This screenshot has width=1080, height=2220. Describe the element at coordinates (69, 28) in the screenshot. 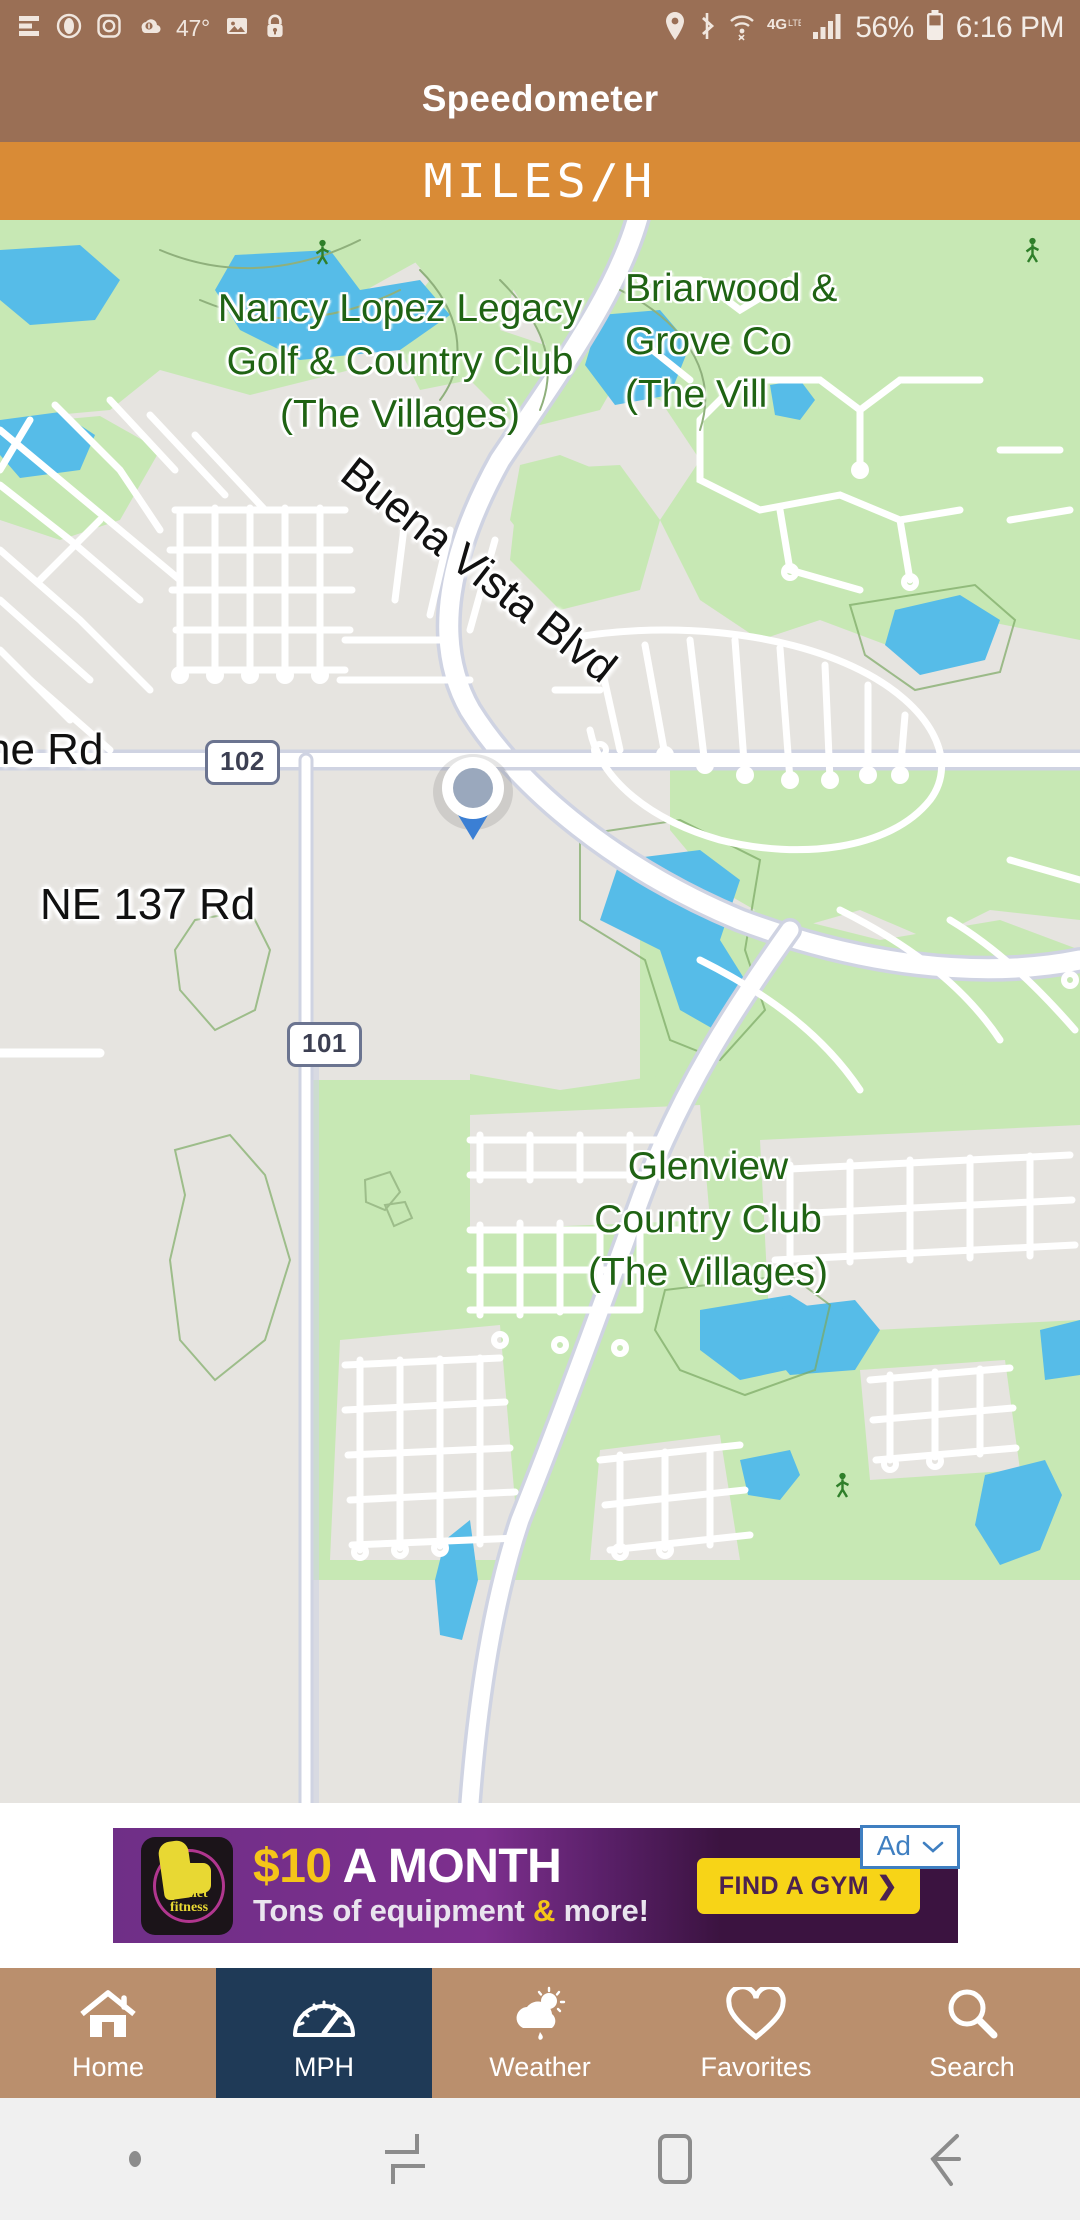

I see `eye-icon` at that location.